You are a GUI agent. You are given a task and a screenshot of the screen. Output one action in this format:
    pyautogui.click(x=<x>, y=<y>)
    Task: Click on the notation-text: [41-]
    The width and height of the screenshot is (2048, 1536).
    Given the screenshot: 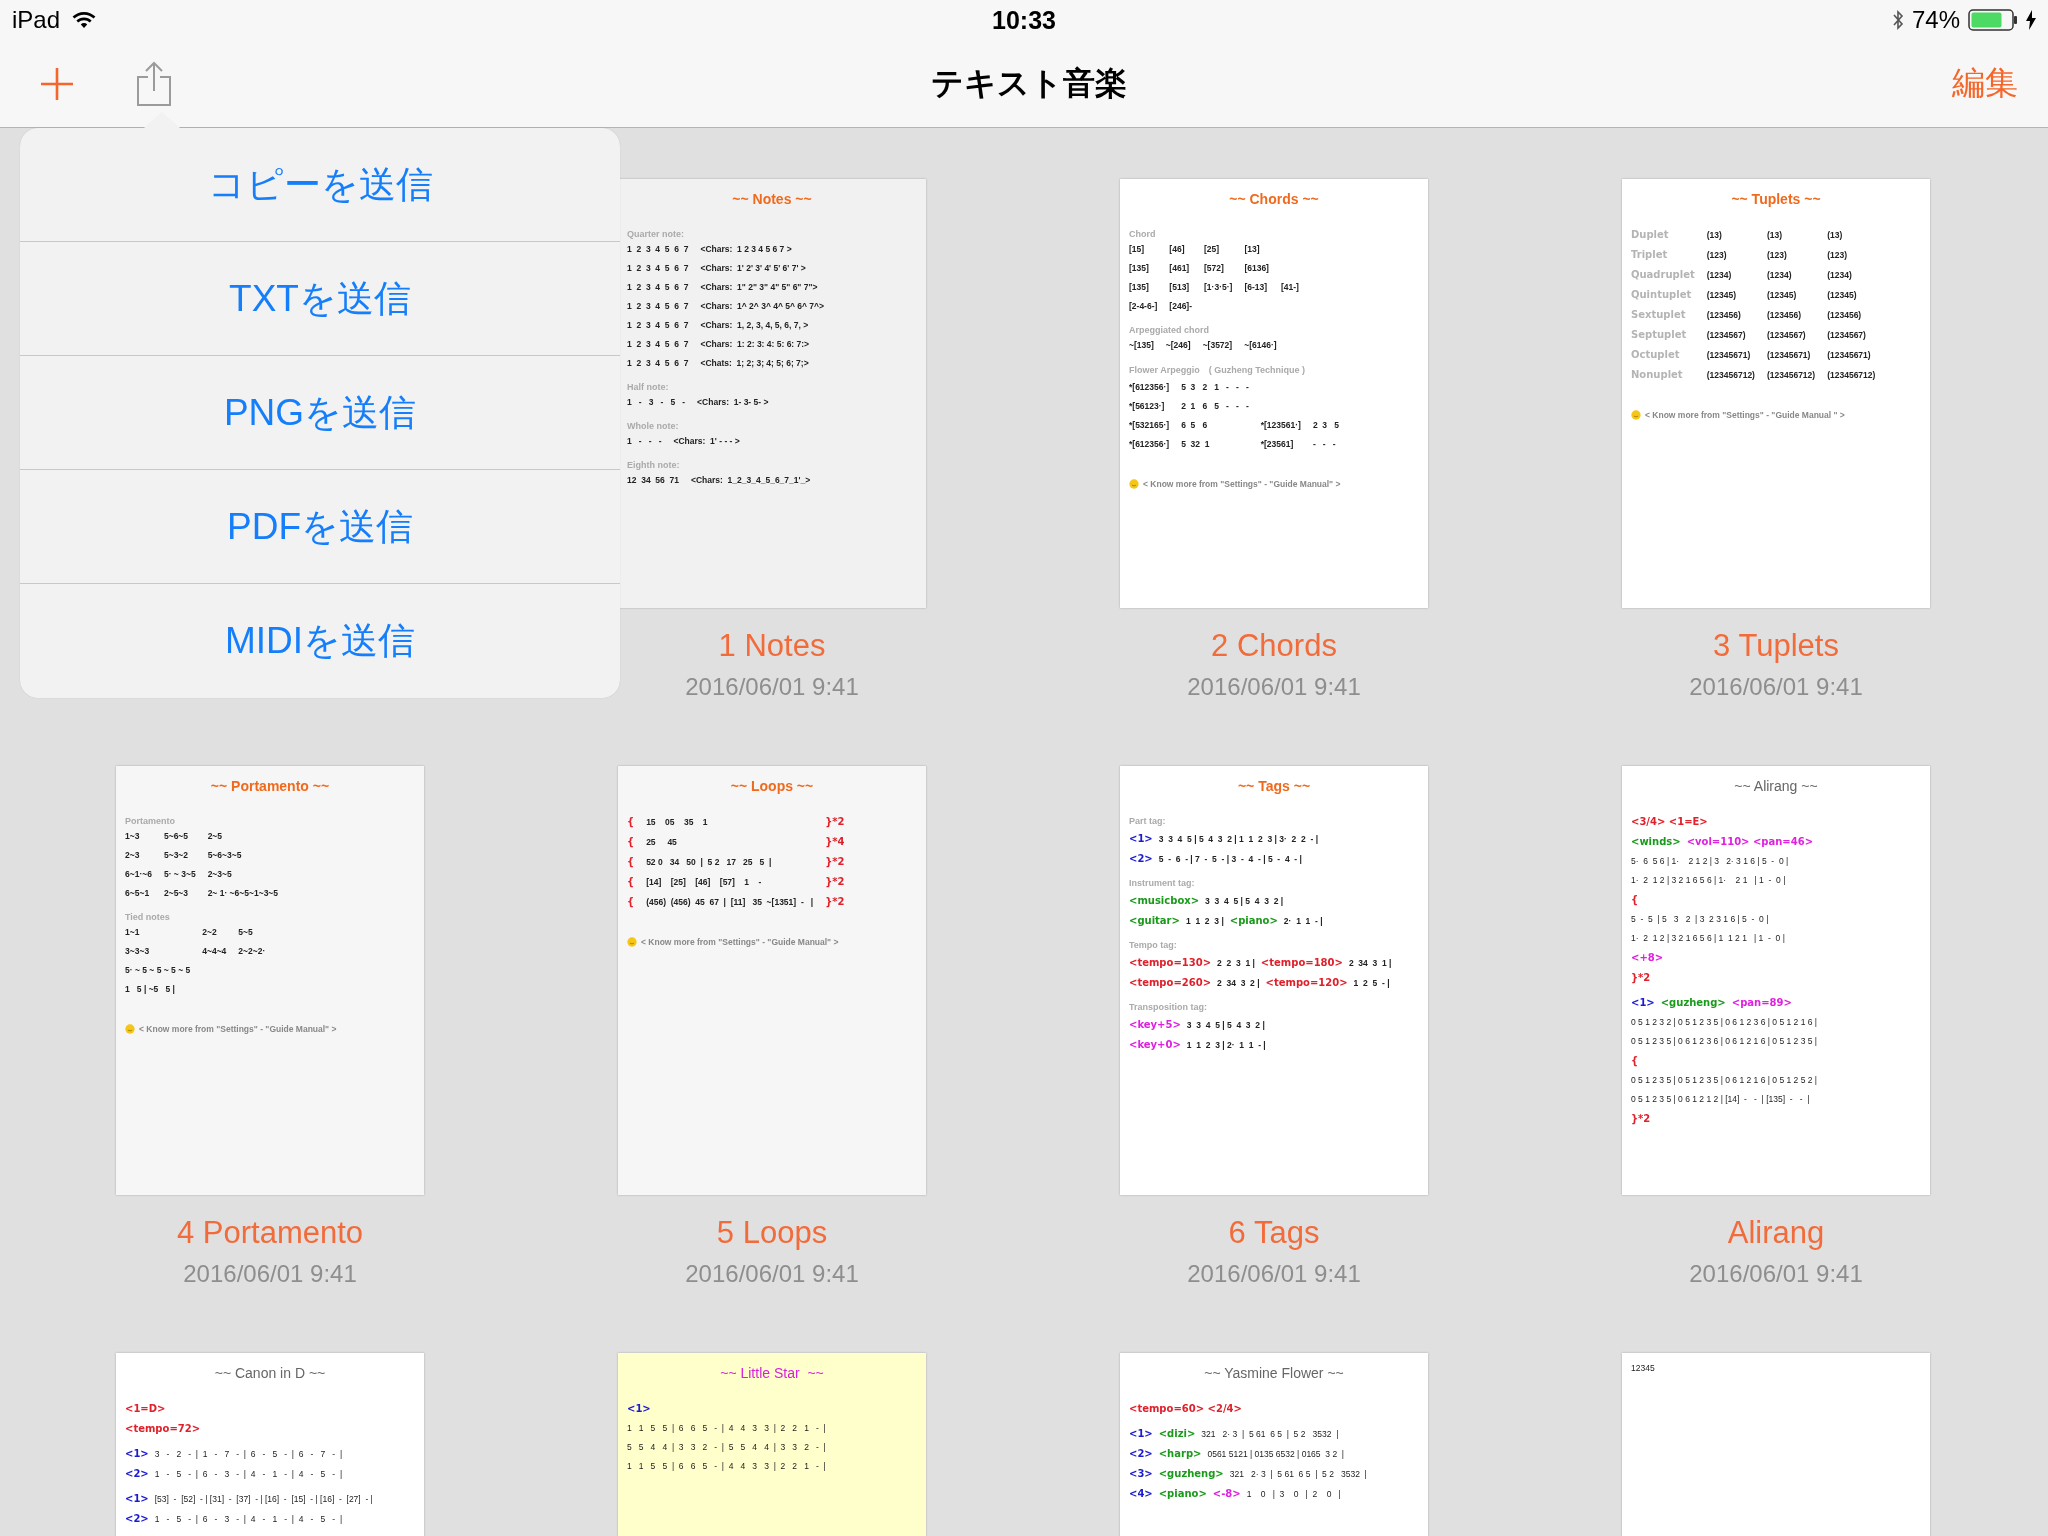 What is the action you would take?
    pyautogui.click(x=1289, y=287)
    